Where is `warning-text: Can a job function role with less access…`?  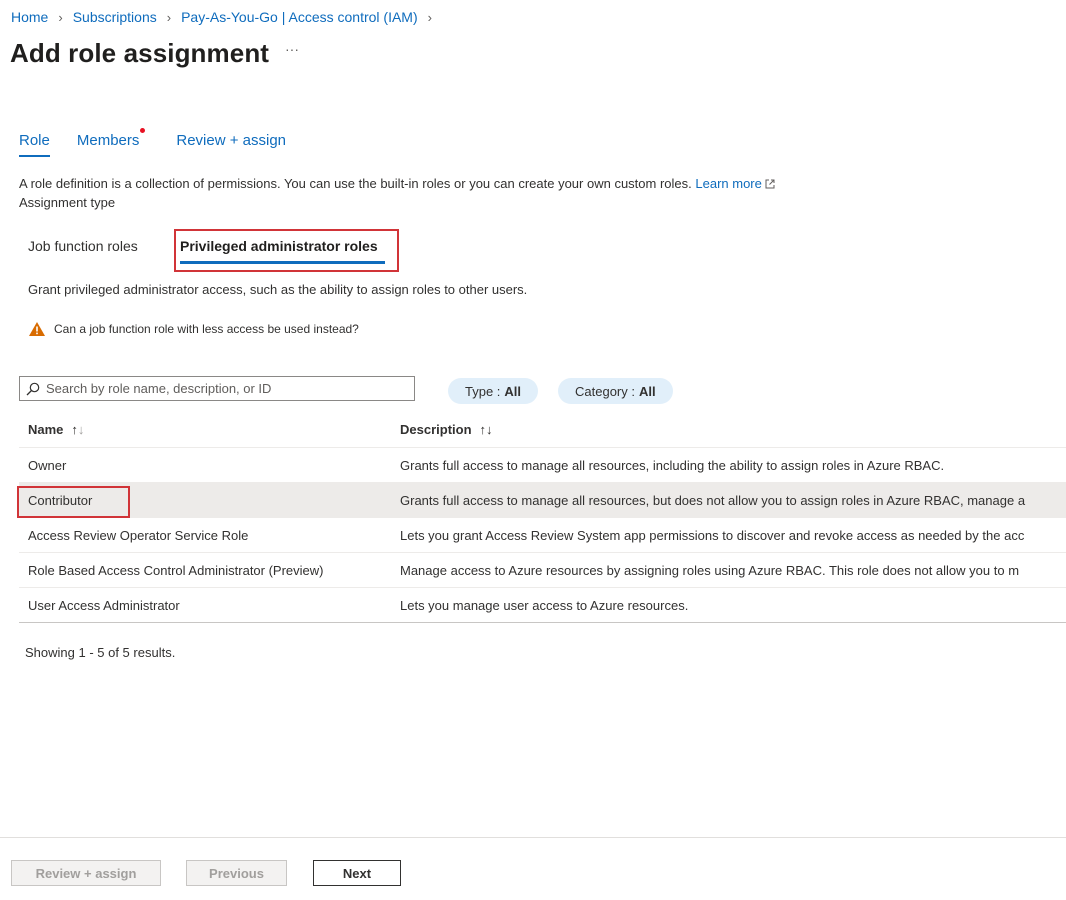
warning-text: Can a job function role with less access… is located at coordinates (206, 329).